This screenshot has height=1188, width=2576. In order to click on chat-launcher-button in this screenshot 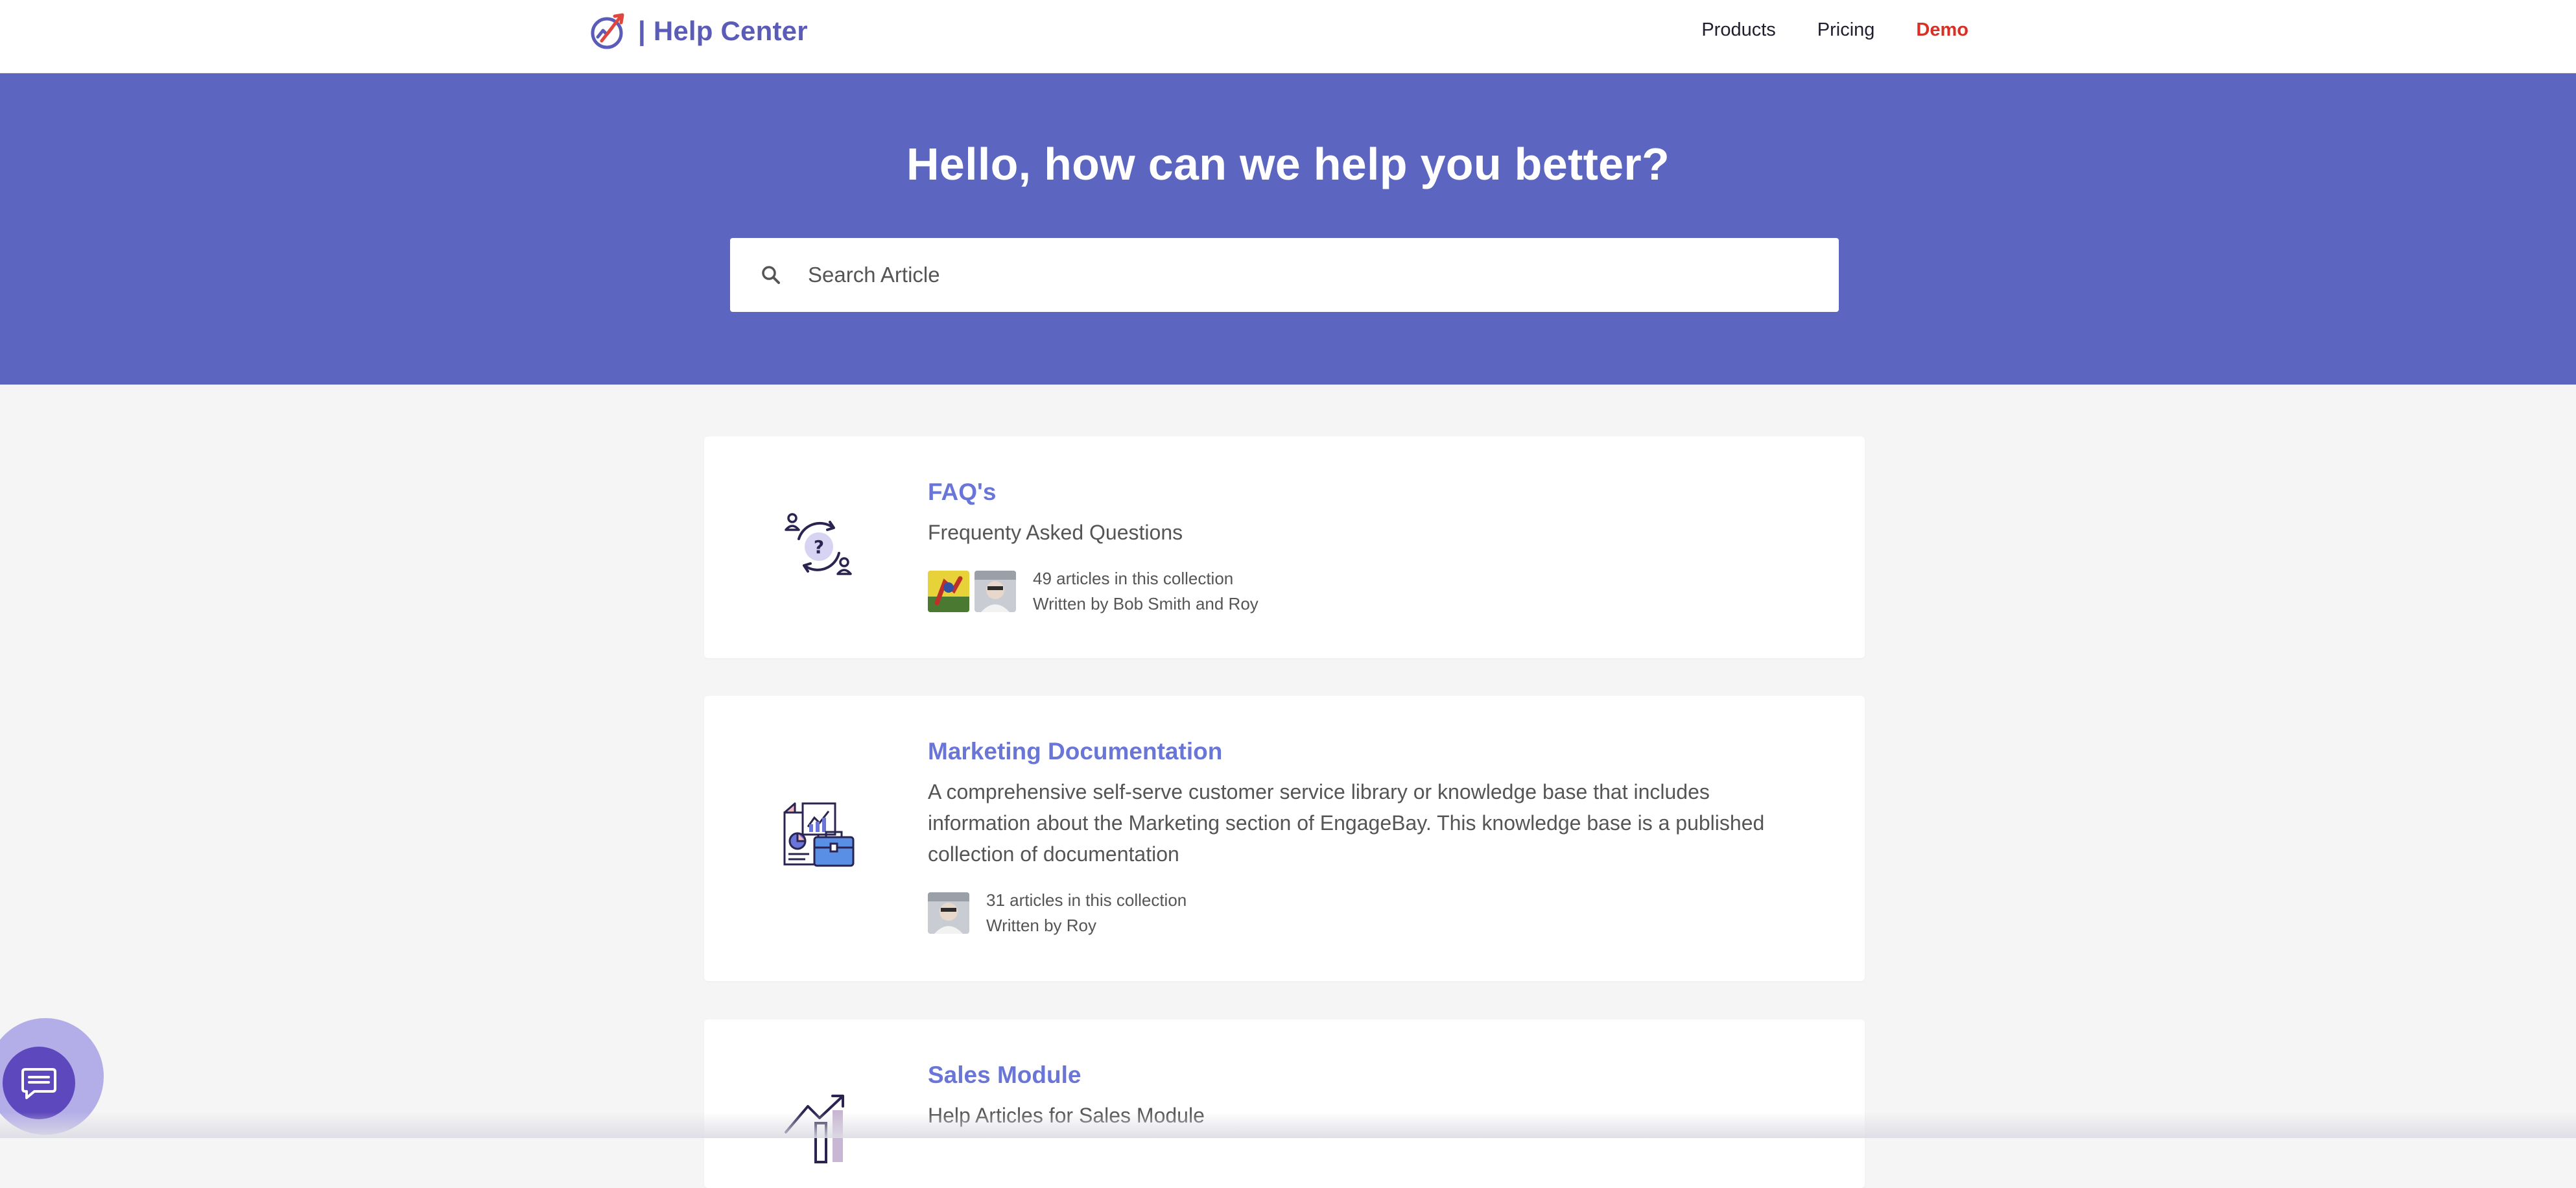, I will do `click(39, 1083)`.